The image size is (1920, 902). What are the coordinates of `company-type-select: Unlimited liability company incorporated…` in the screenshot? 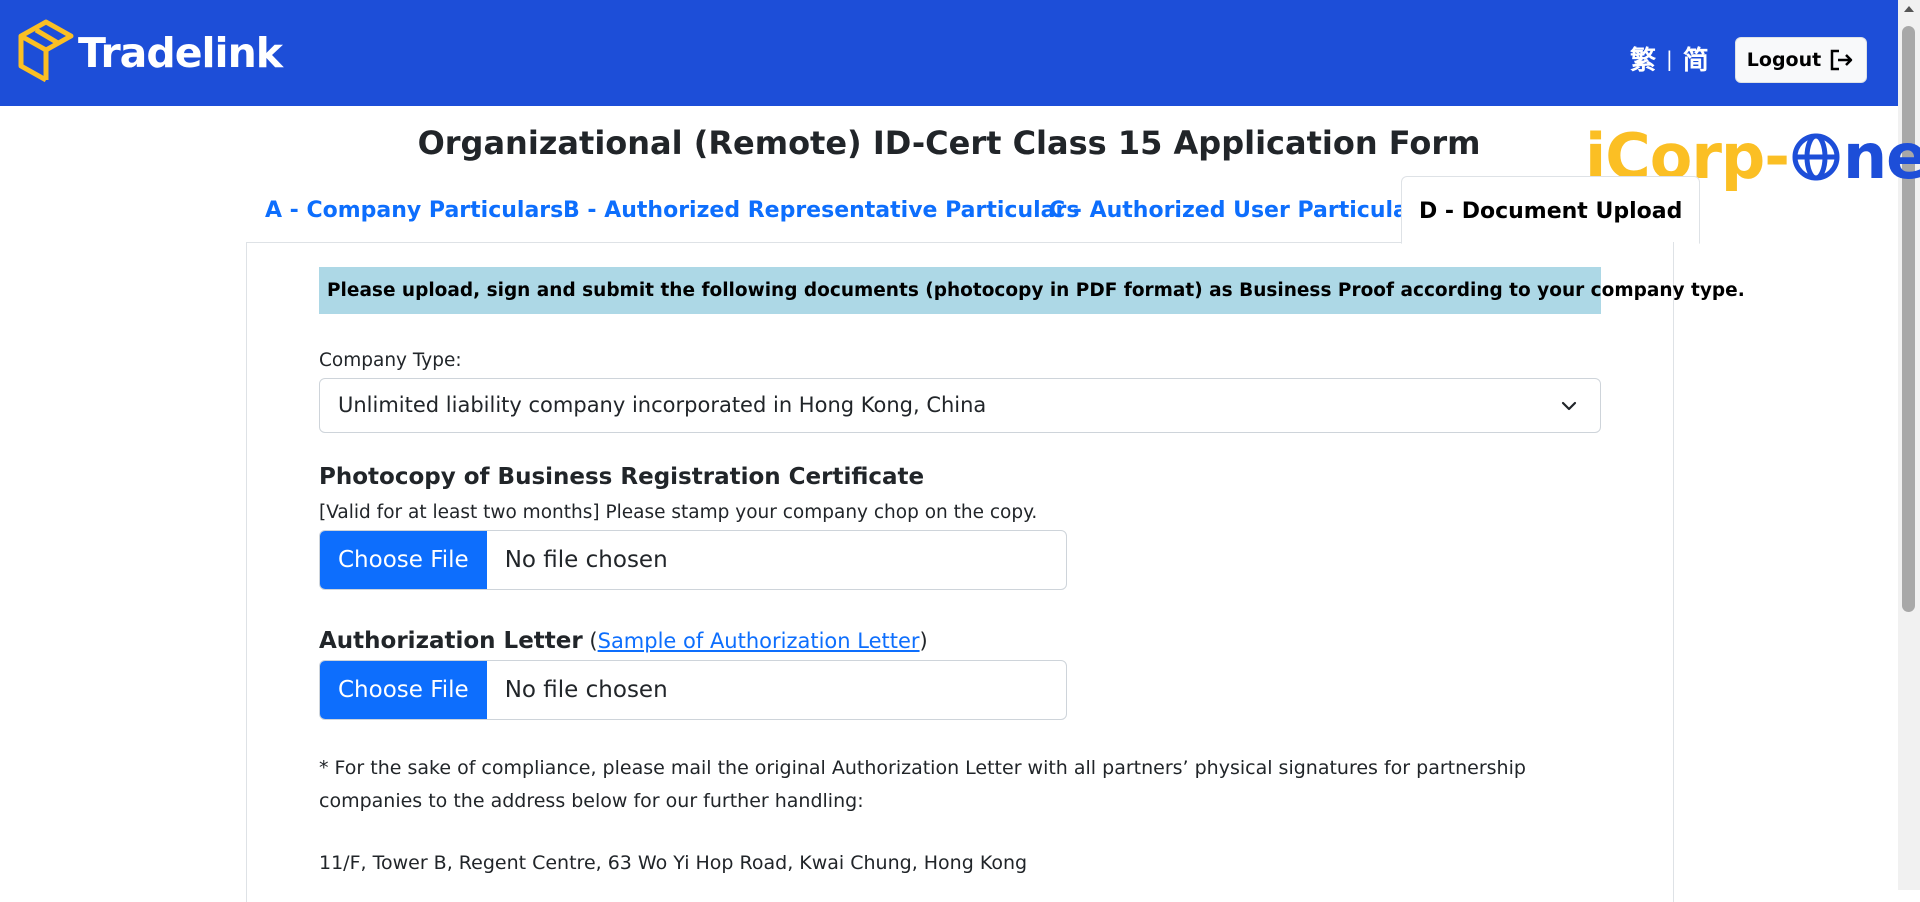 It's located at (960, 405).